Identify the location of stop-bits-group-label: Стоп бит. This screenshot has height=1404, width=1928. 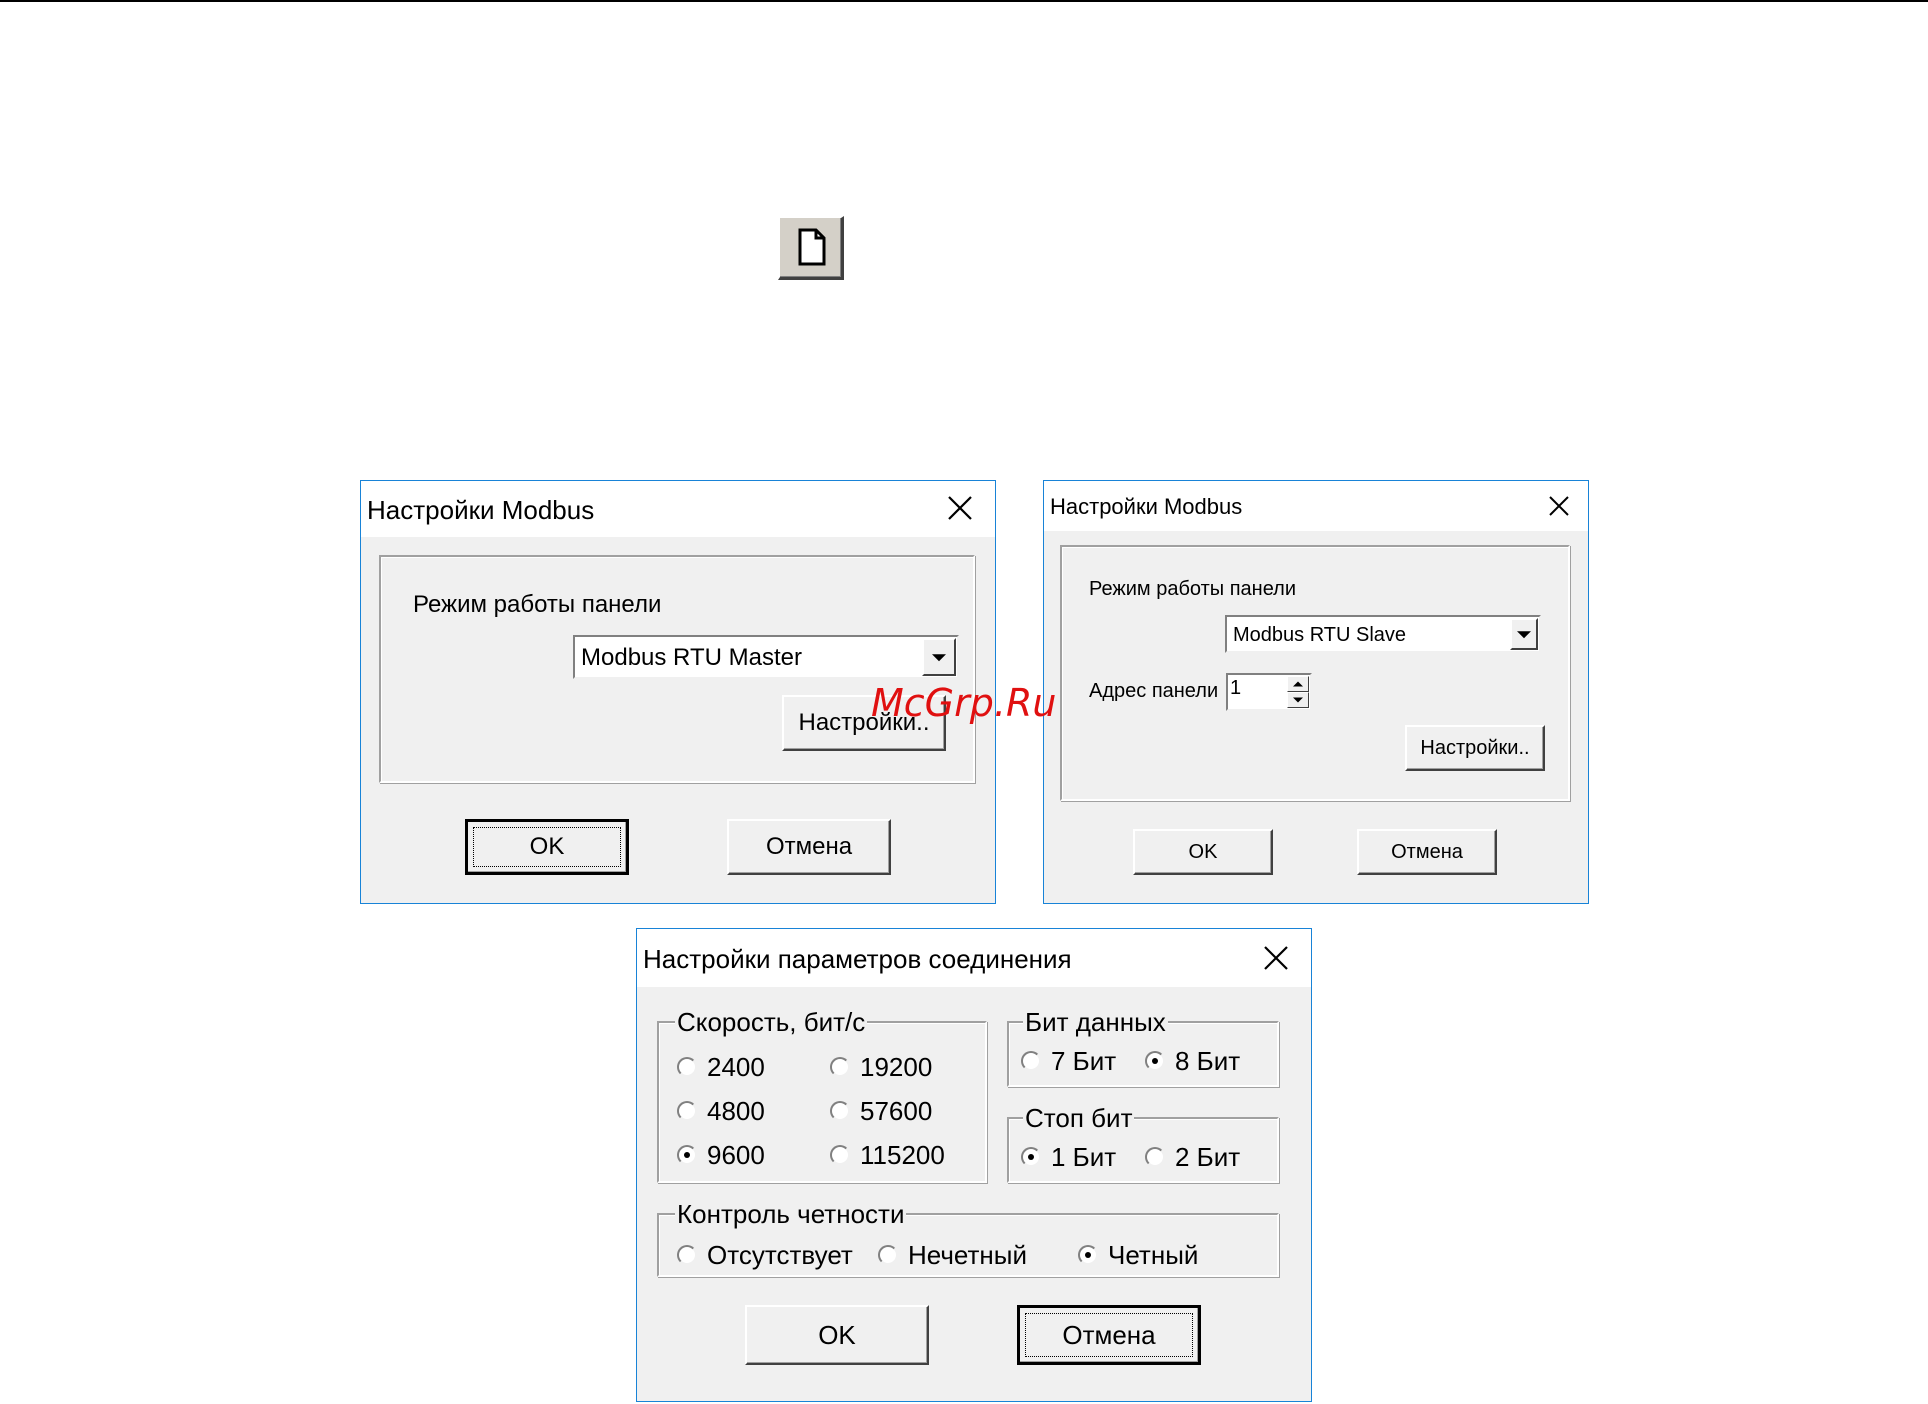
(1079, 1118).